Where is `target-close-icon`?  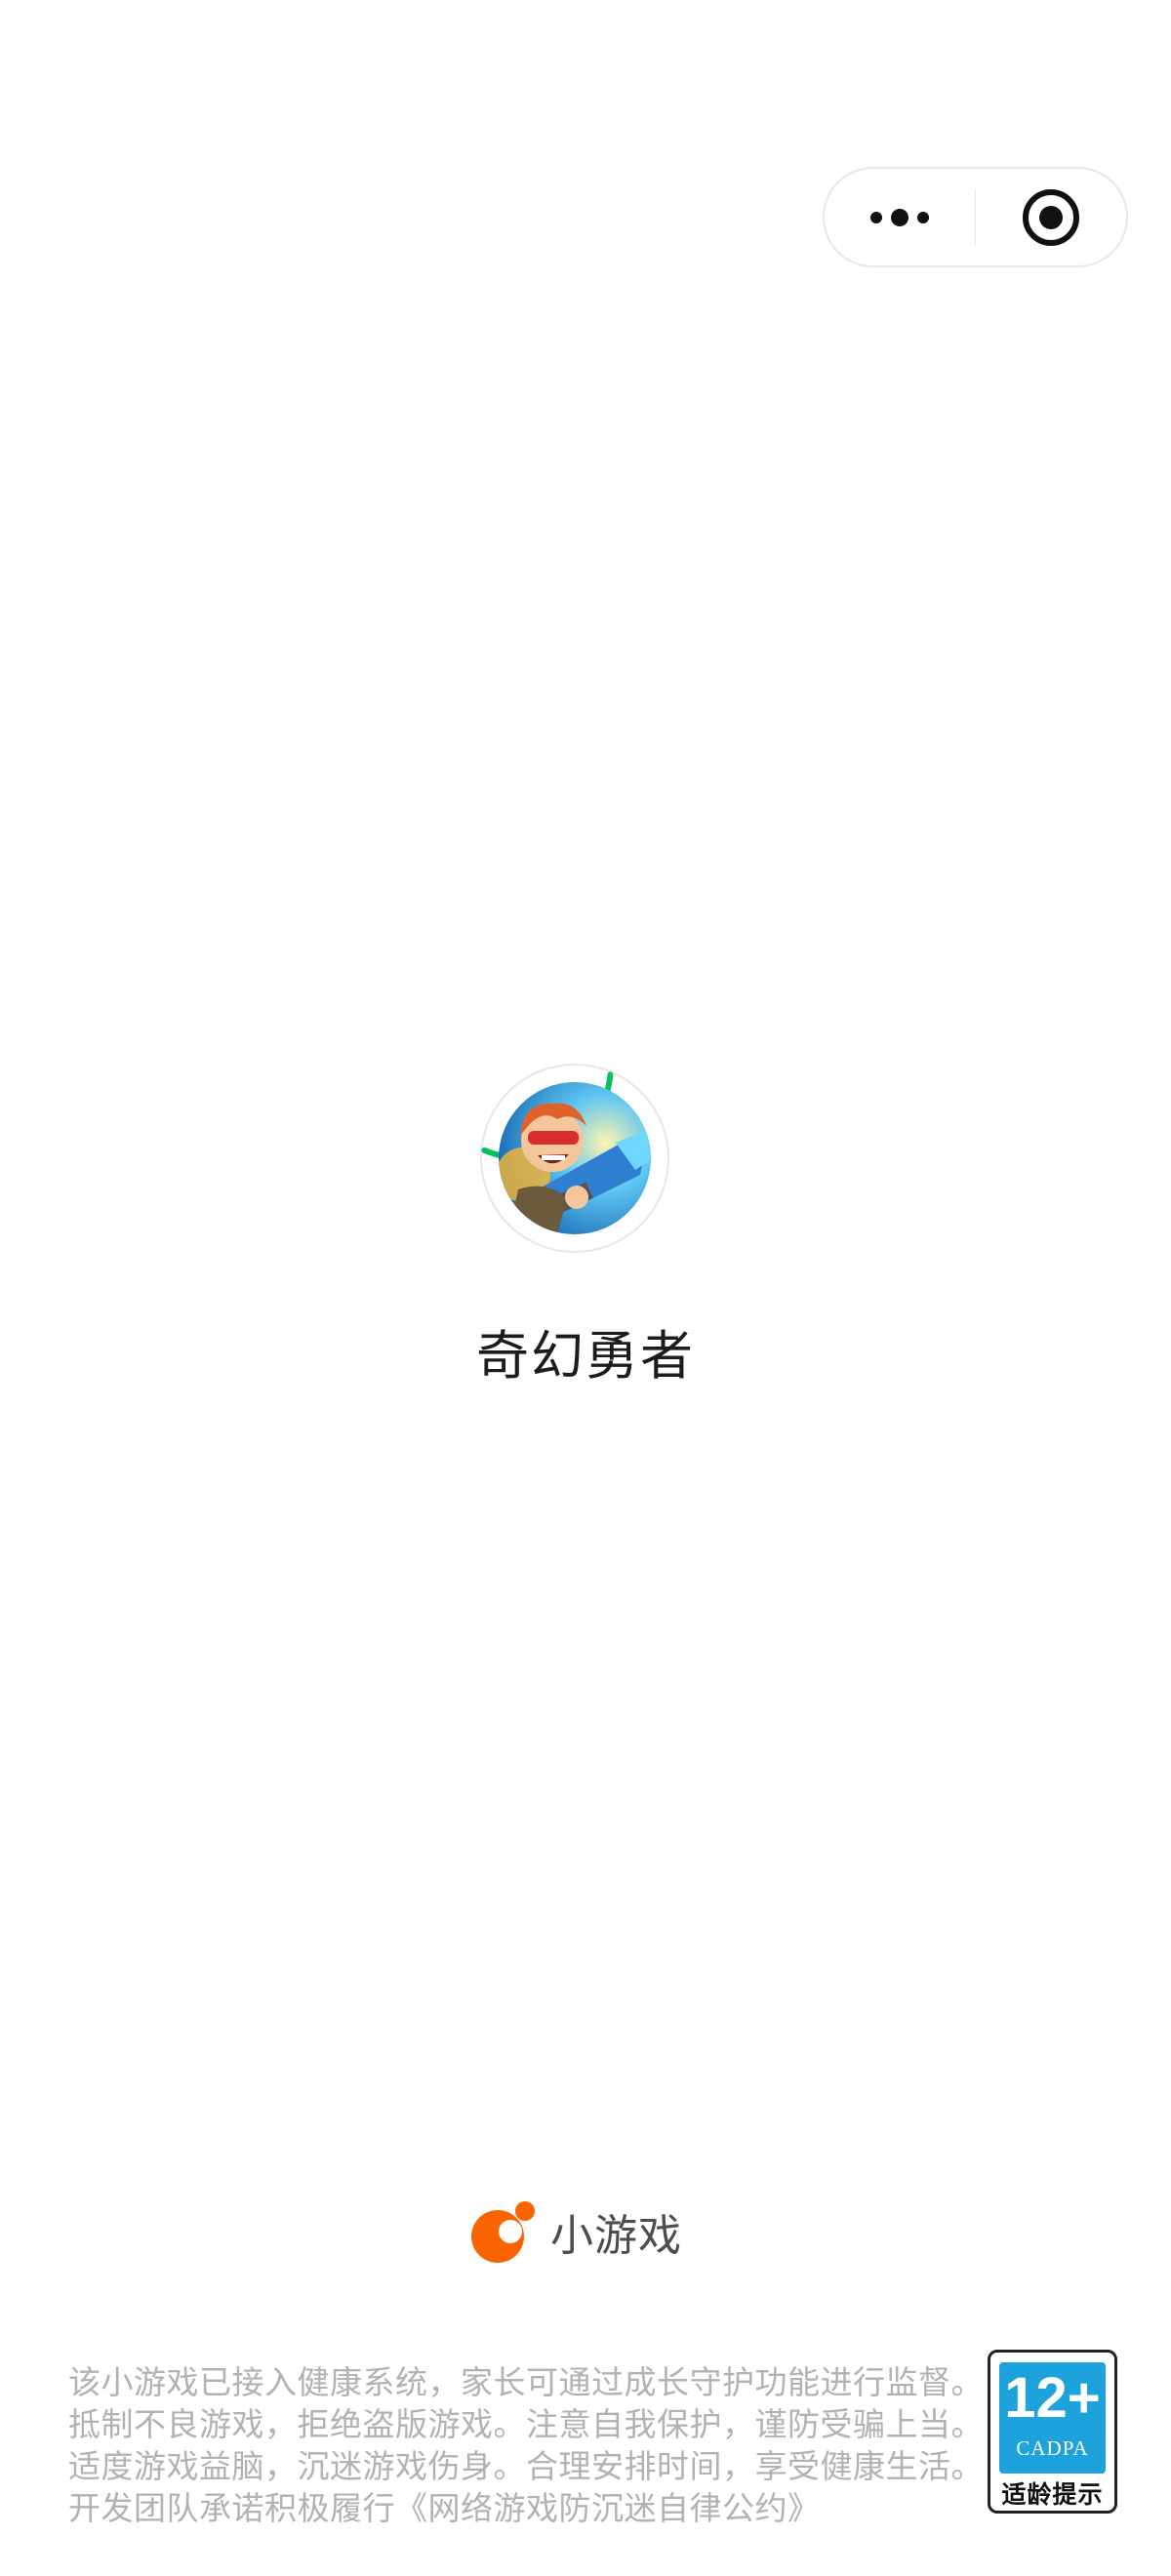 target-close-icon is located at coordinates (1051, 217).